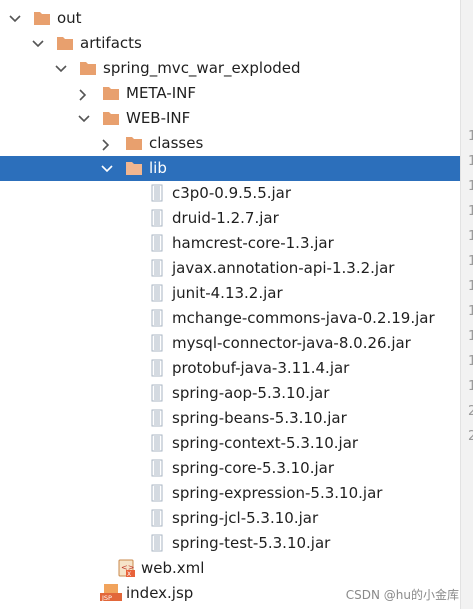 The image size is (473, 609). I want to click on tree-item-spring-expression-5-3-10-jar: spring-expression-5.3.10.jar, so click(230, 493).